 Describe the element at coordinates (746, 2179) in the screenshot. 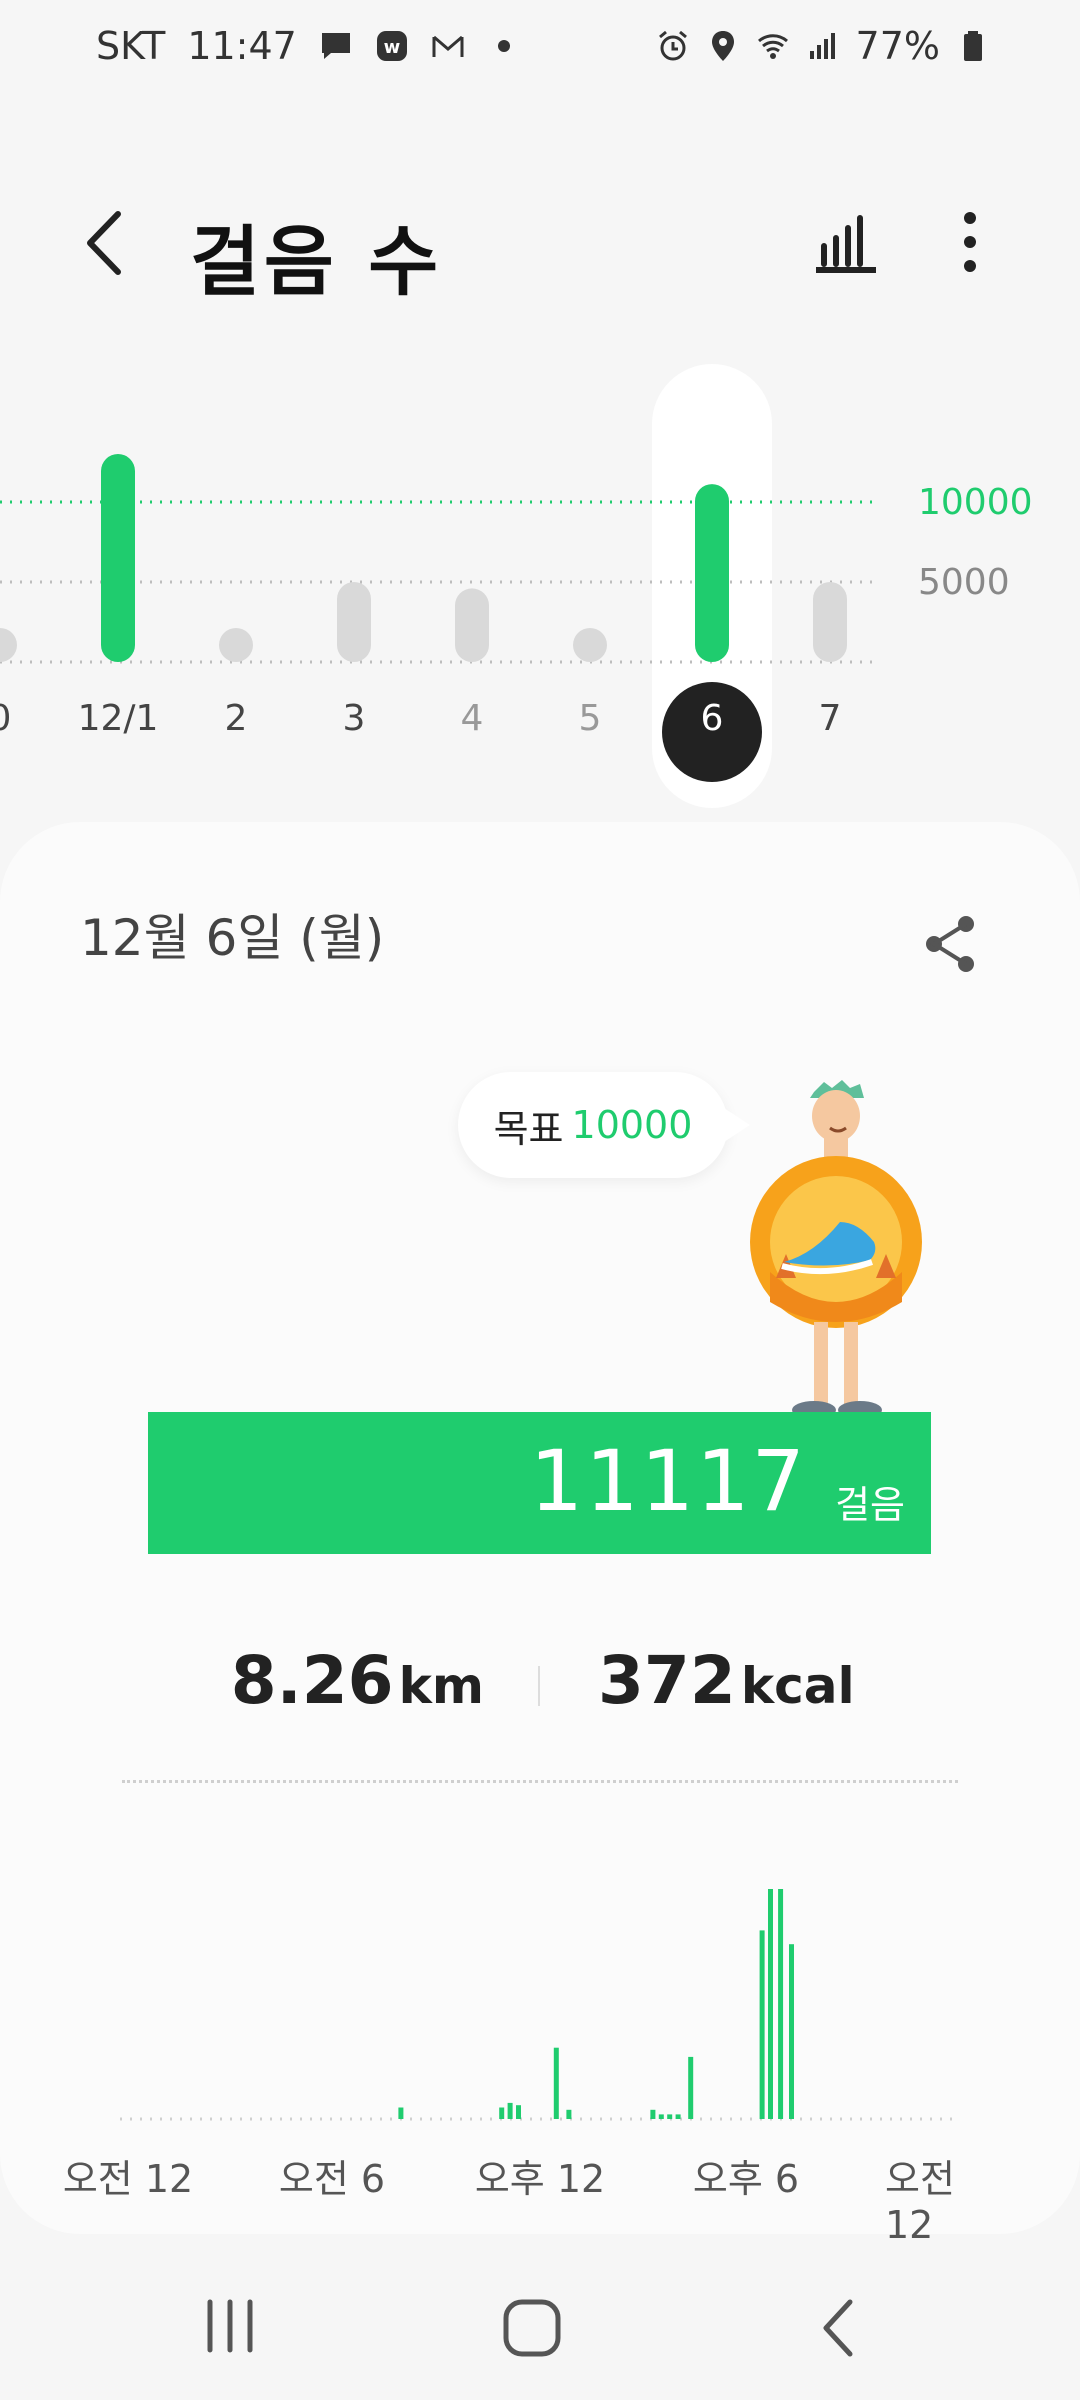

I see `time-label-4: 오후 6` at that location.